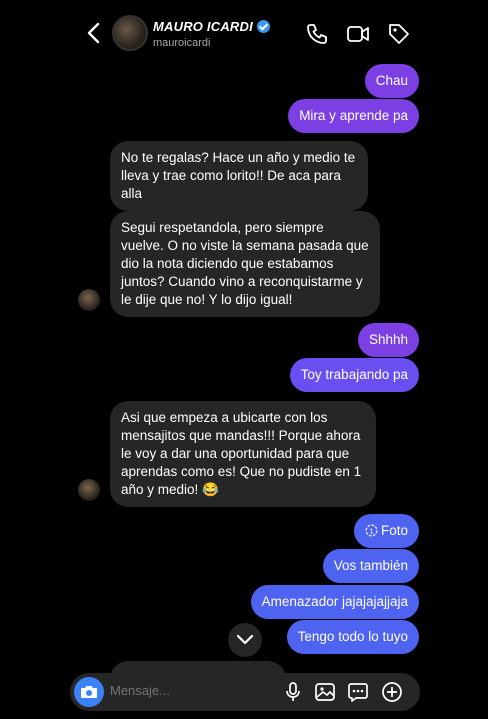 This screenshot has width=488, height=719. Describe the element at coordinates (182, 43) in the screenshot. I see `contact-handle: mauroicardi` at that location.